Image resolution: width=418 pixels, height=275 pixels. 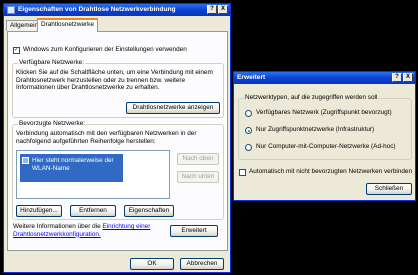 I want to click on wireless-network-icon, so click(x=25, y=160).